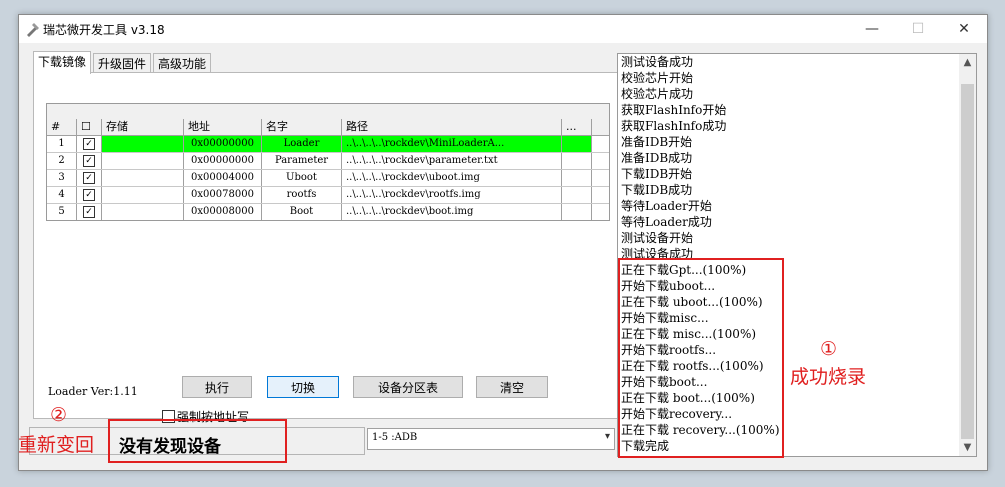 The width and height of the screenshot is (1005, 487). Describe the element at coordinates (452, 161) in the screenshot. I see `row-path: ..\..\..\..\rockdev\parameter.txt` at that location.